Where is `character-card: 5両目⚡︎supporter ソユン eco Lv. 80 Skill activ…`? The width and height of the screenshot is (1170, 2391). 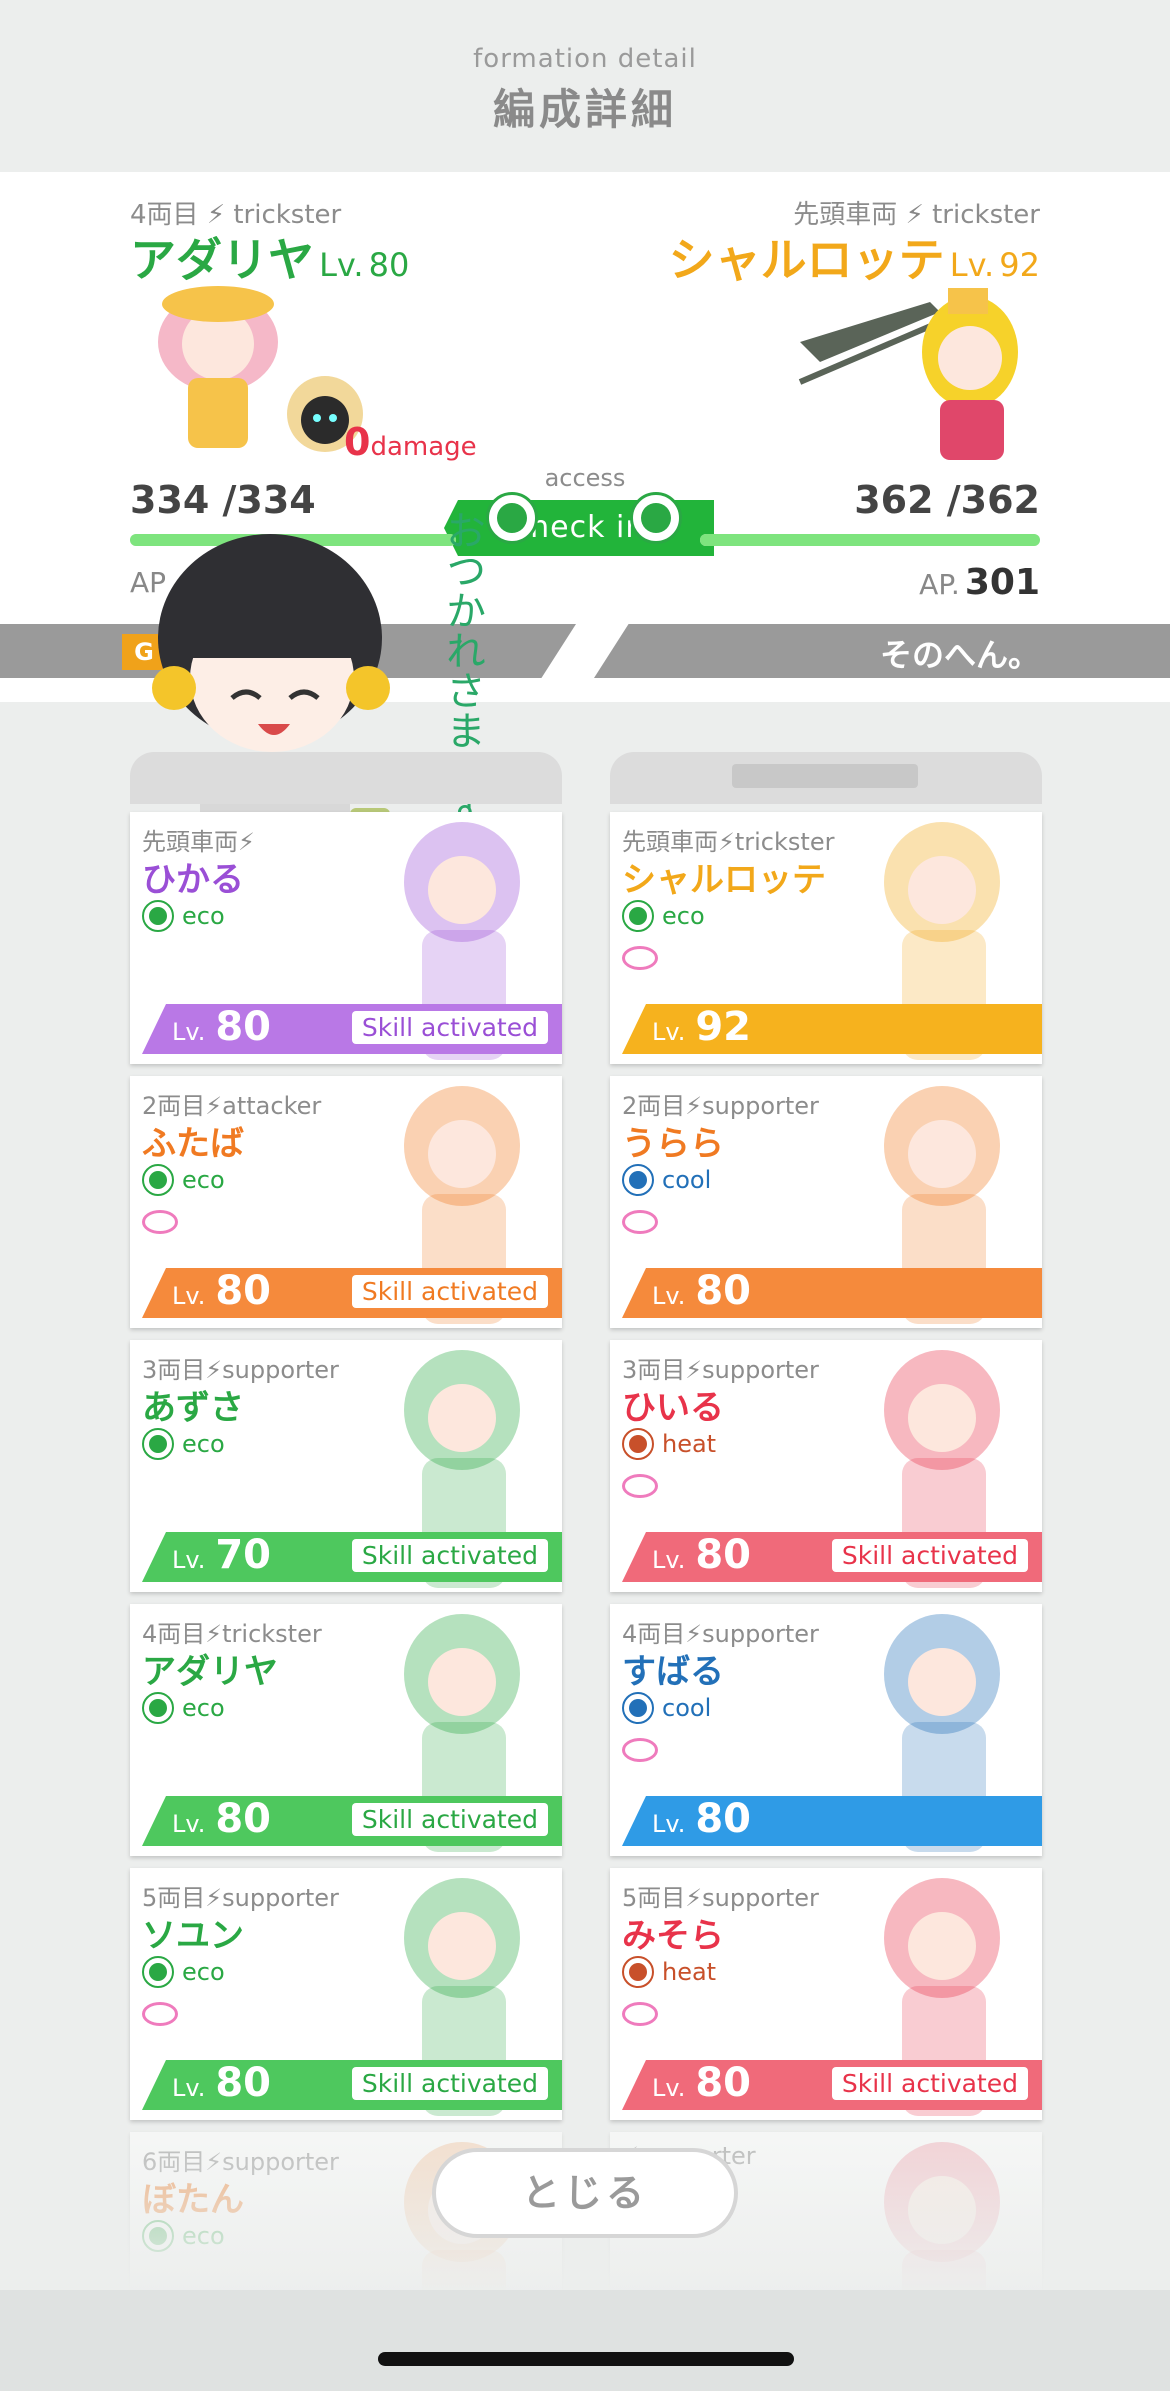
character-card: 5両目⚡︎supporter ソユン eco Lv. 80 Skill activ… is located at coordinates (346, 1994).